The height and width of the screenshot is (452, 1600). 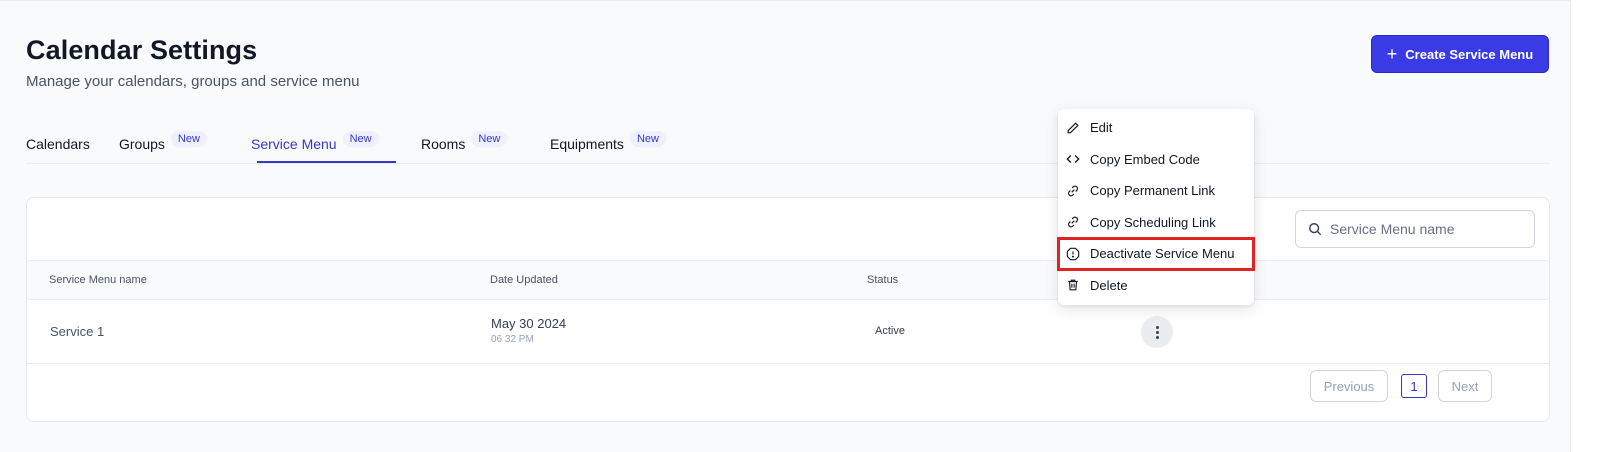 I want to click on tab-groups: Groups New, so click(x=163, y=141).